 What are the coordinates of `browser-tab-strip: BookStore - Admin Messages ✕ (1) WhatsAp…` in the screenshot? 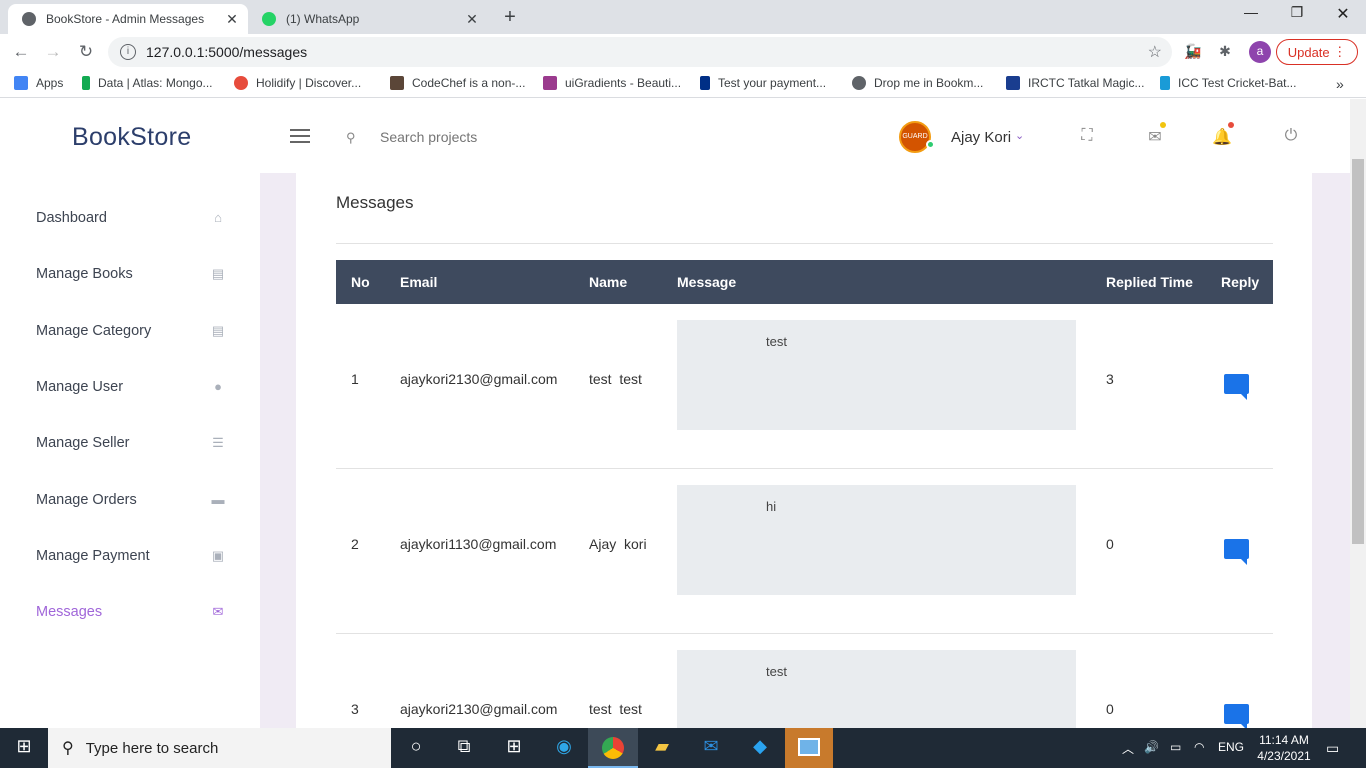 It's located at (683, 17).